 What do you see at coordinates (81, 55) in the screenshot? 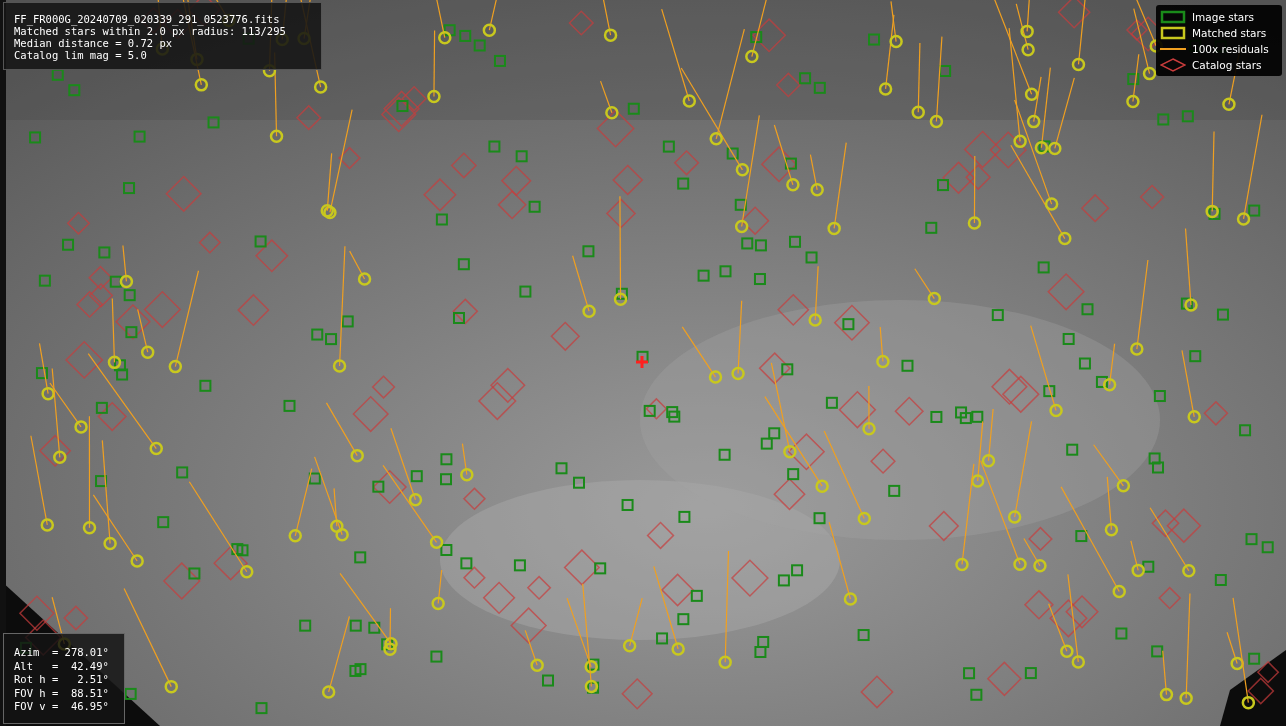
I see `info-text: Catalog lim mag = 5.0` at bounding box center [81, 55].